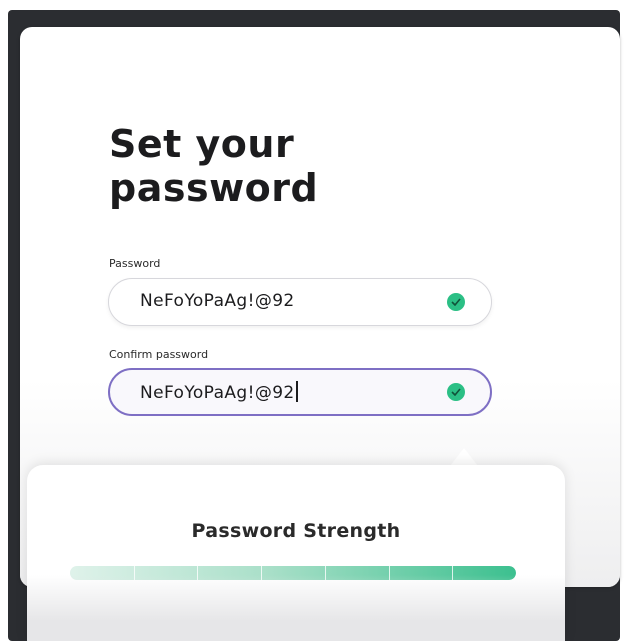  Describe the element at coordinates (214, 188) in the screenshot. I see `page-title-line-2: password` at that location.